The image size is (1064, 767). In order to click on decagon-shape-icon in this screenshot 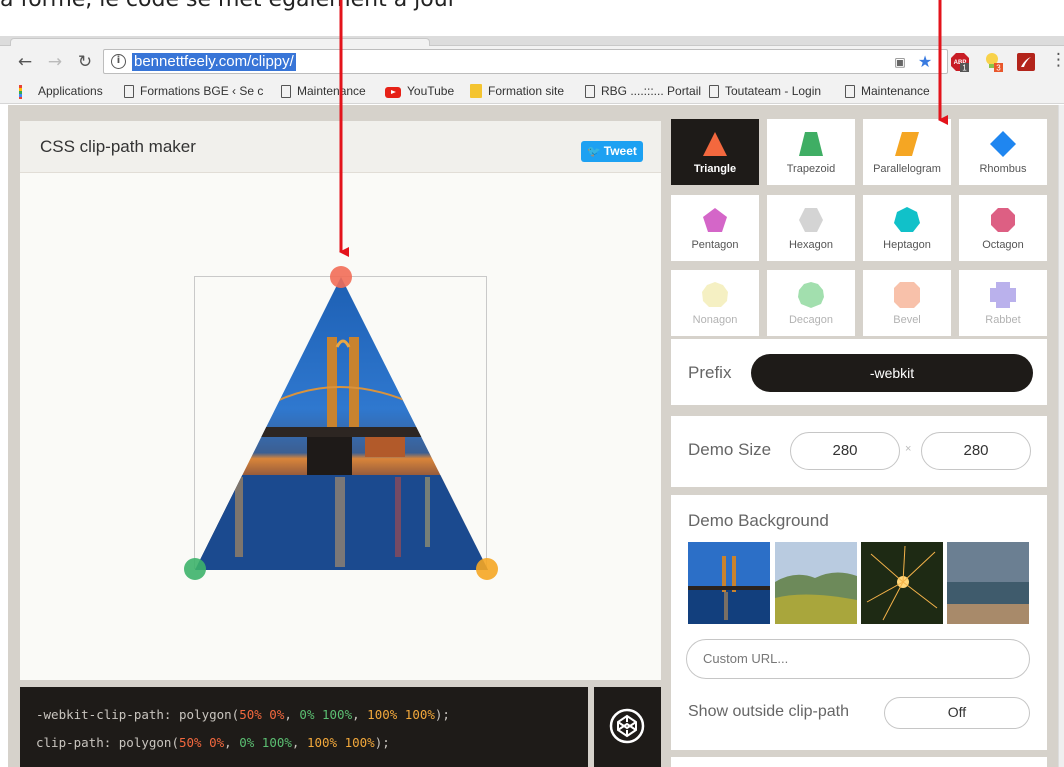, I will do `click(811, 295)`.